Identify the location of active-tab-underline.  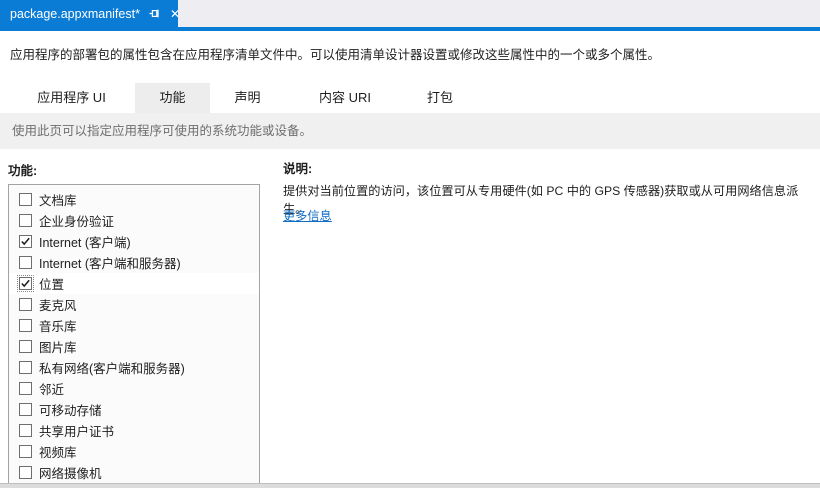
(410, 29).